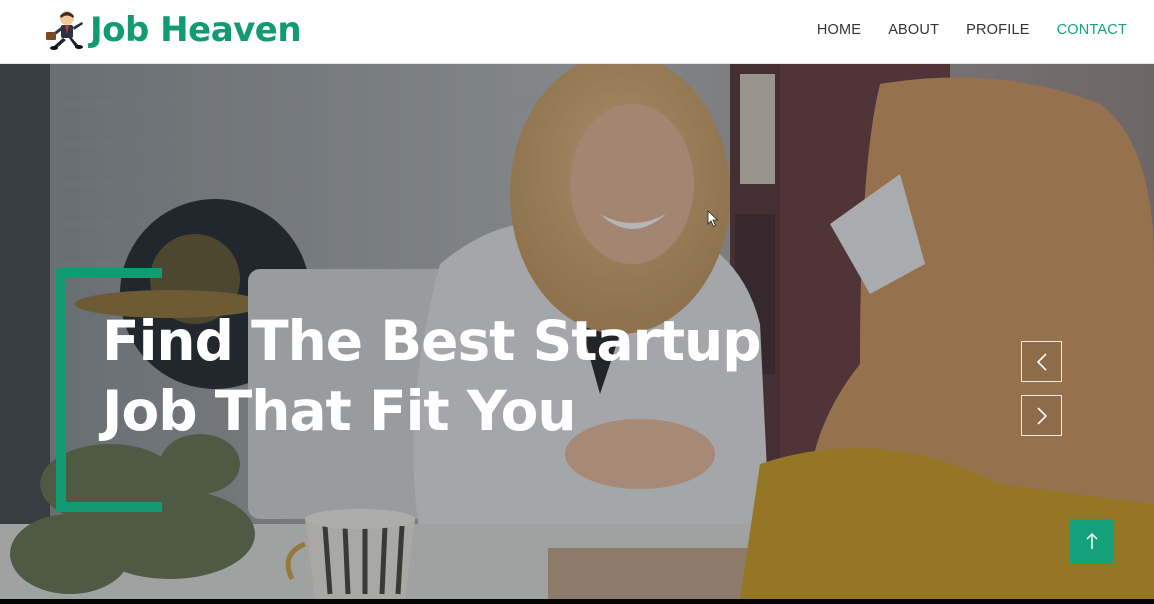  I want to click on nav-about: ABOUT, so click(913, 30).